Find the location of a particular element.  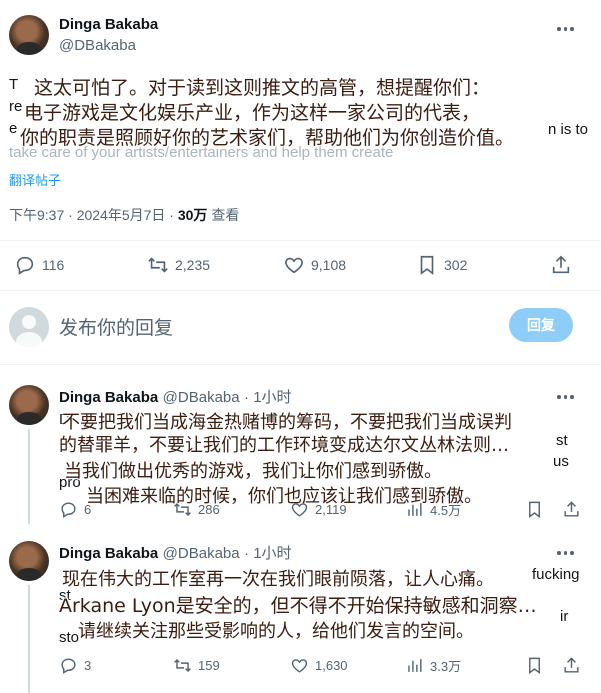

reply1-text-fragment: st is located at coordinates (562, 440).